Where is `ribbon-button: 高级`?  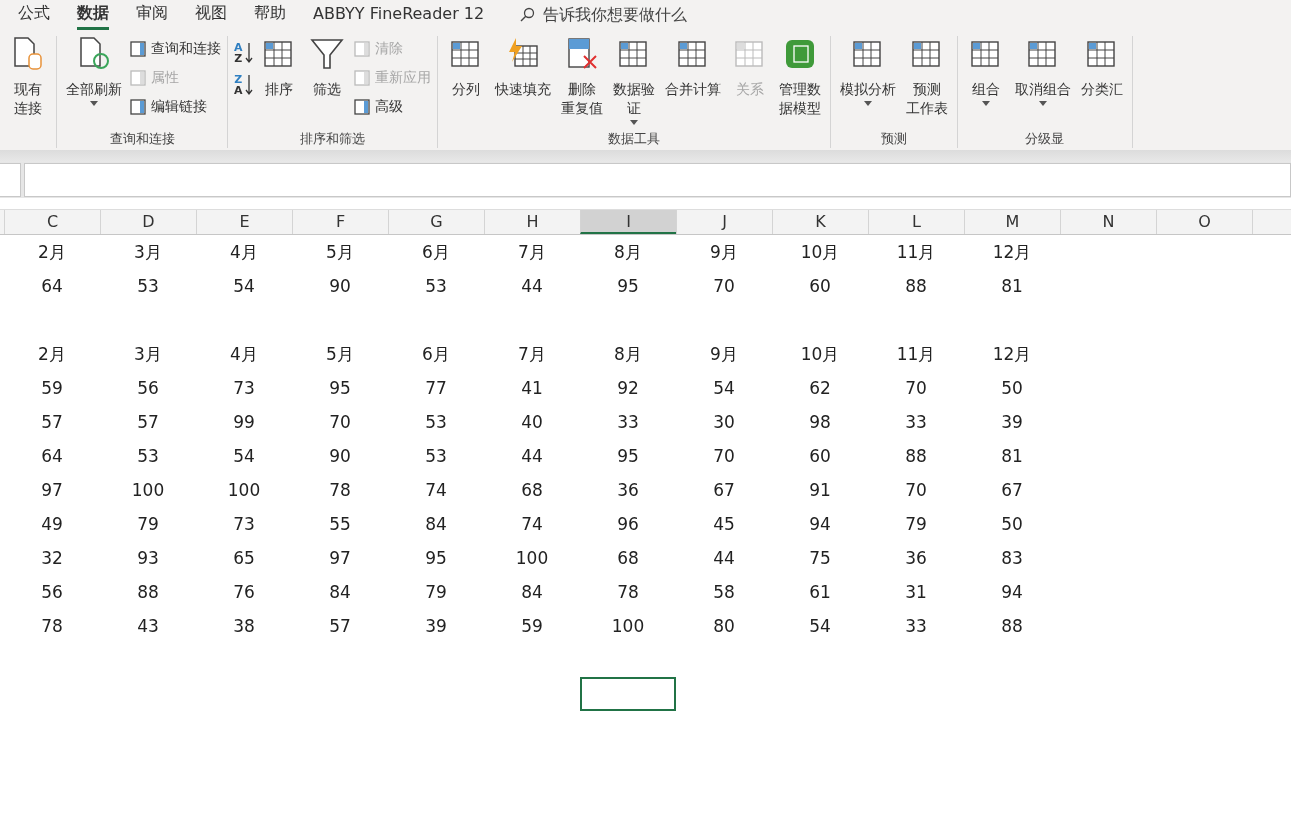
ribbon-button: 高级 is located at coordinates (391, 107).